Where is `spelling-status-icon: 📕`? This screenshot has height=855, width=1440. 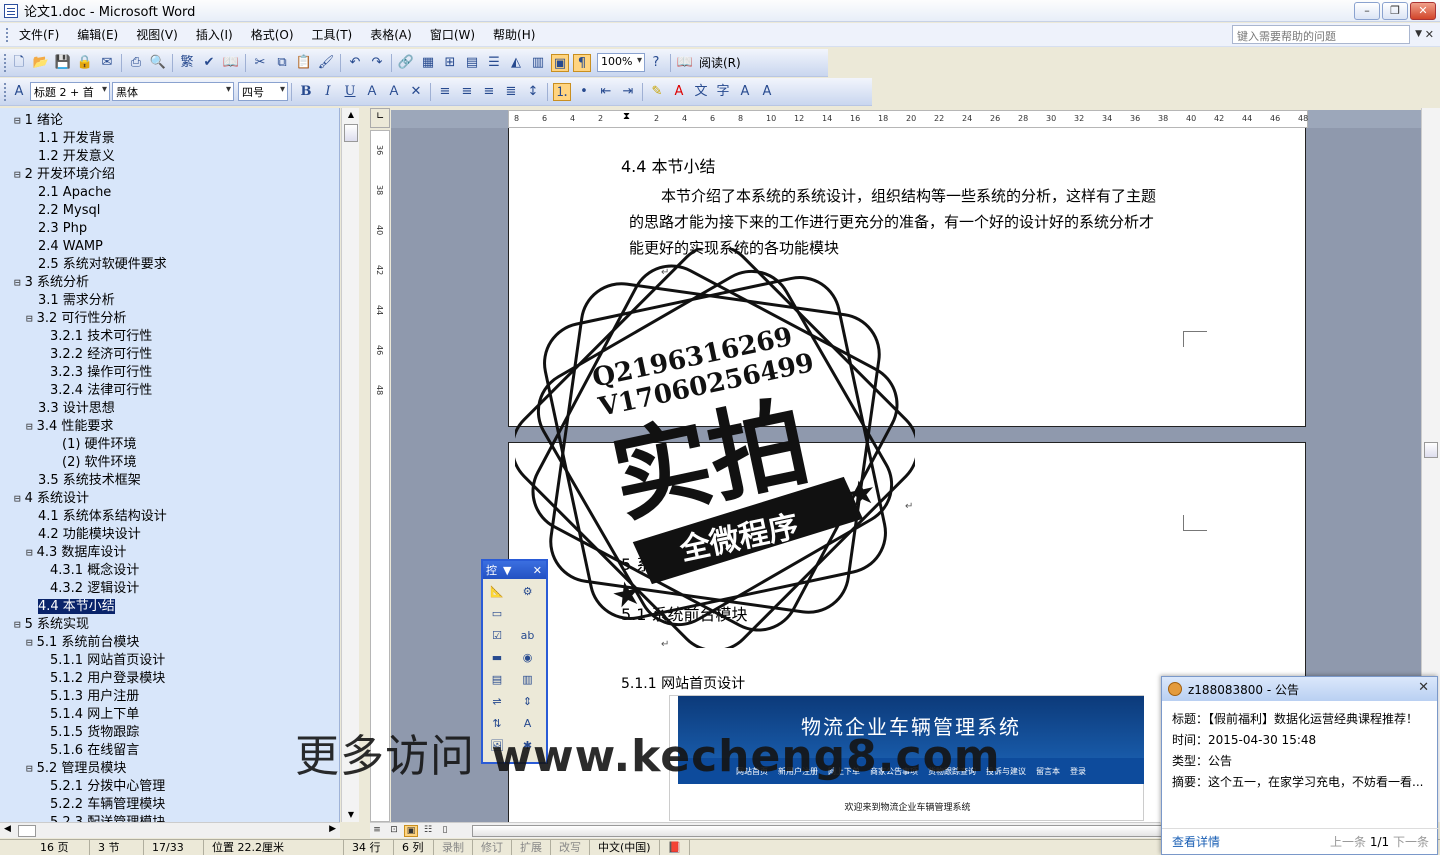 spelling-status-icon: 📕 is located at coordinates (675, 847).